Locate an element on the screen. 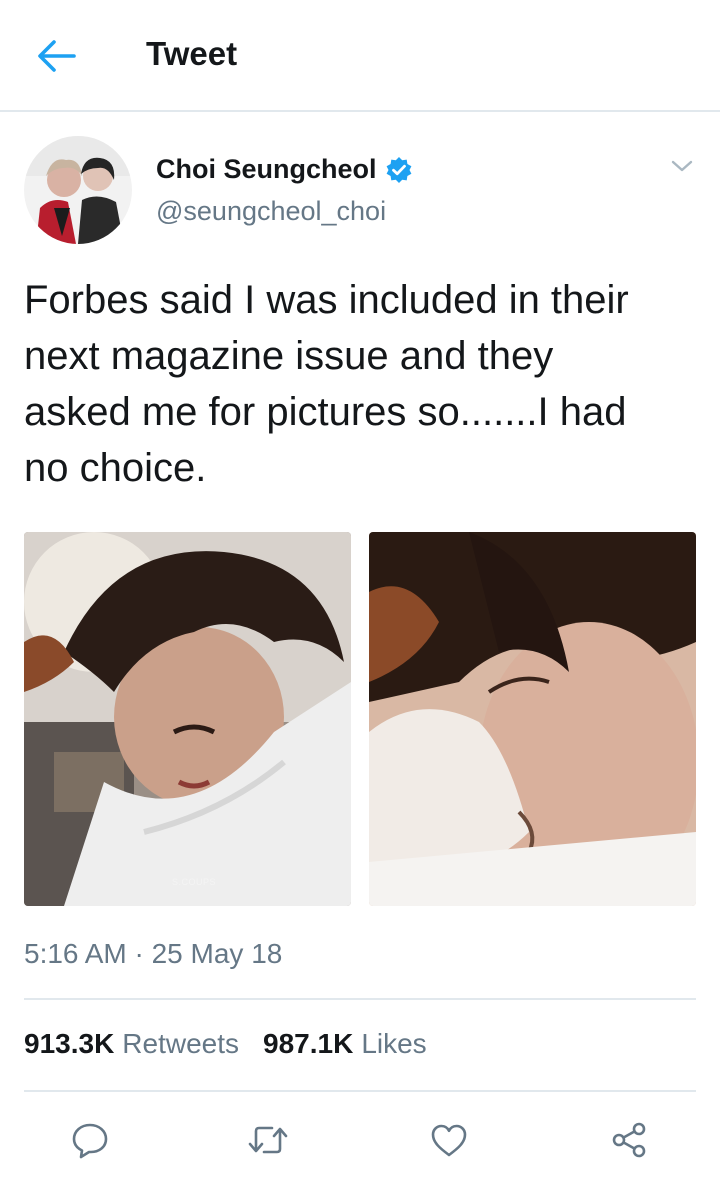 The image size is (720, 1192). like-heart-icon is located at coordinates (449, 1140).